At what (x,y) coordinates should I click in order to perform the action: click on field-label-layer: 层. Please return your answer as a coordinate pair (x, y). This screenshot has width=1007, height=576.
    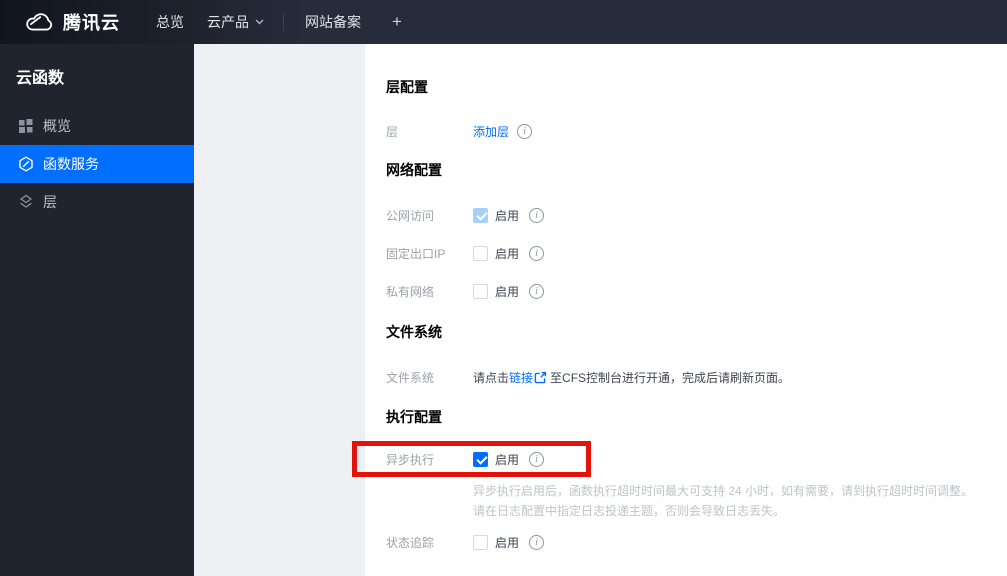
    Looking at the image, I should click on (392, 131).